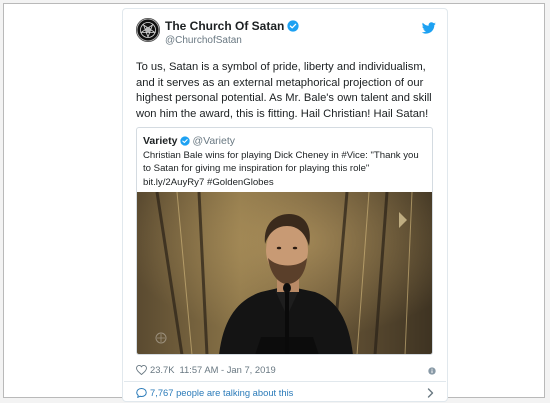 The height and width of the screenshot is (403, 550). Describe the element at coordinates (214, 141) in the screenshot. I see `quoted-author-handle: @Variety` at that location.